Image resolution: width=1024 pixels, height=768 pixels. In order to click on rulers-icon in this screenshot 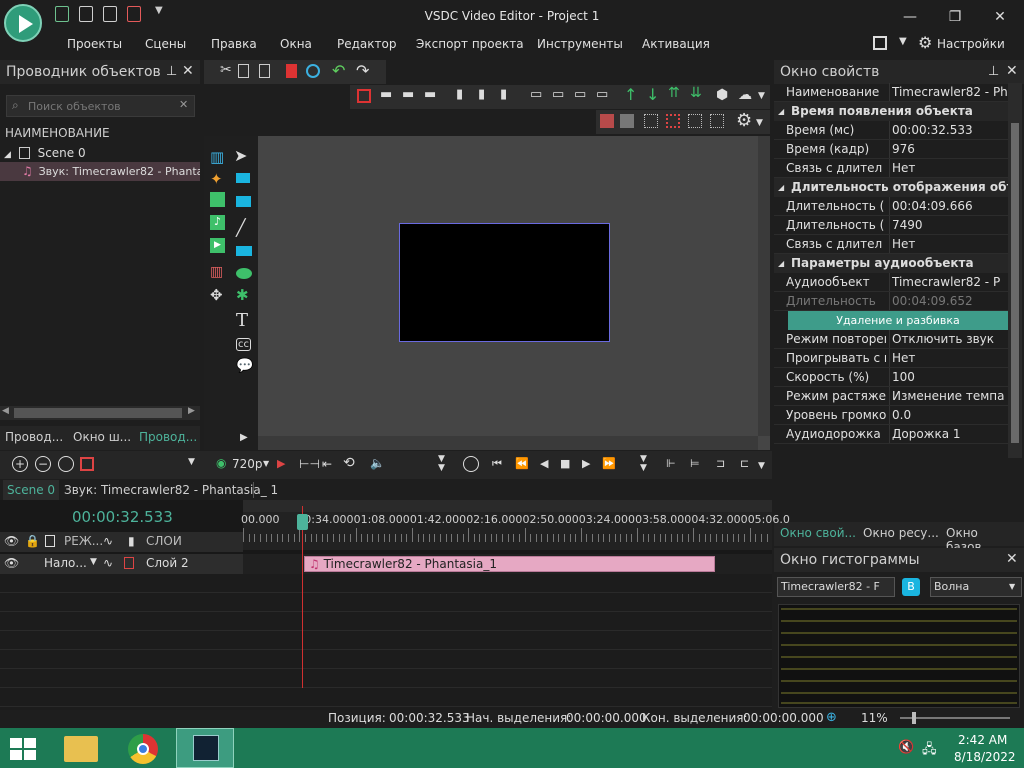, I will do `click(717, 121)`.